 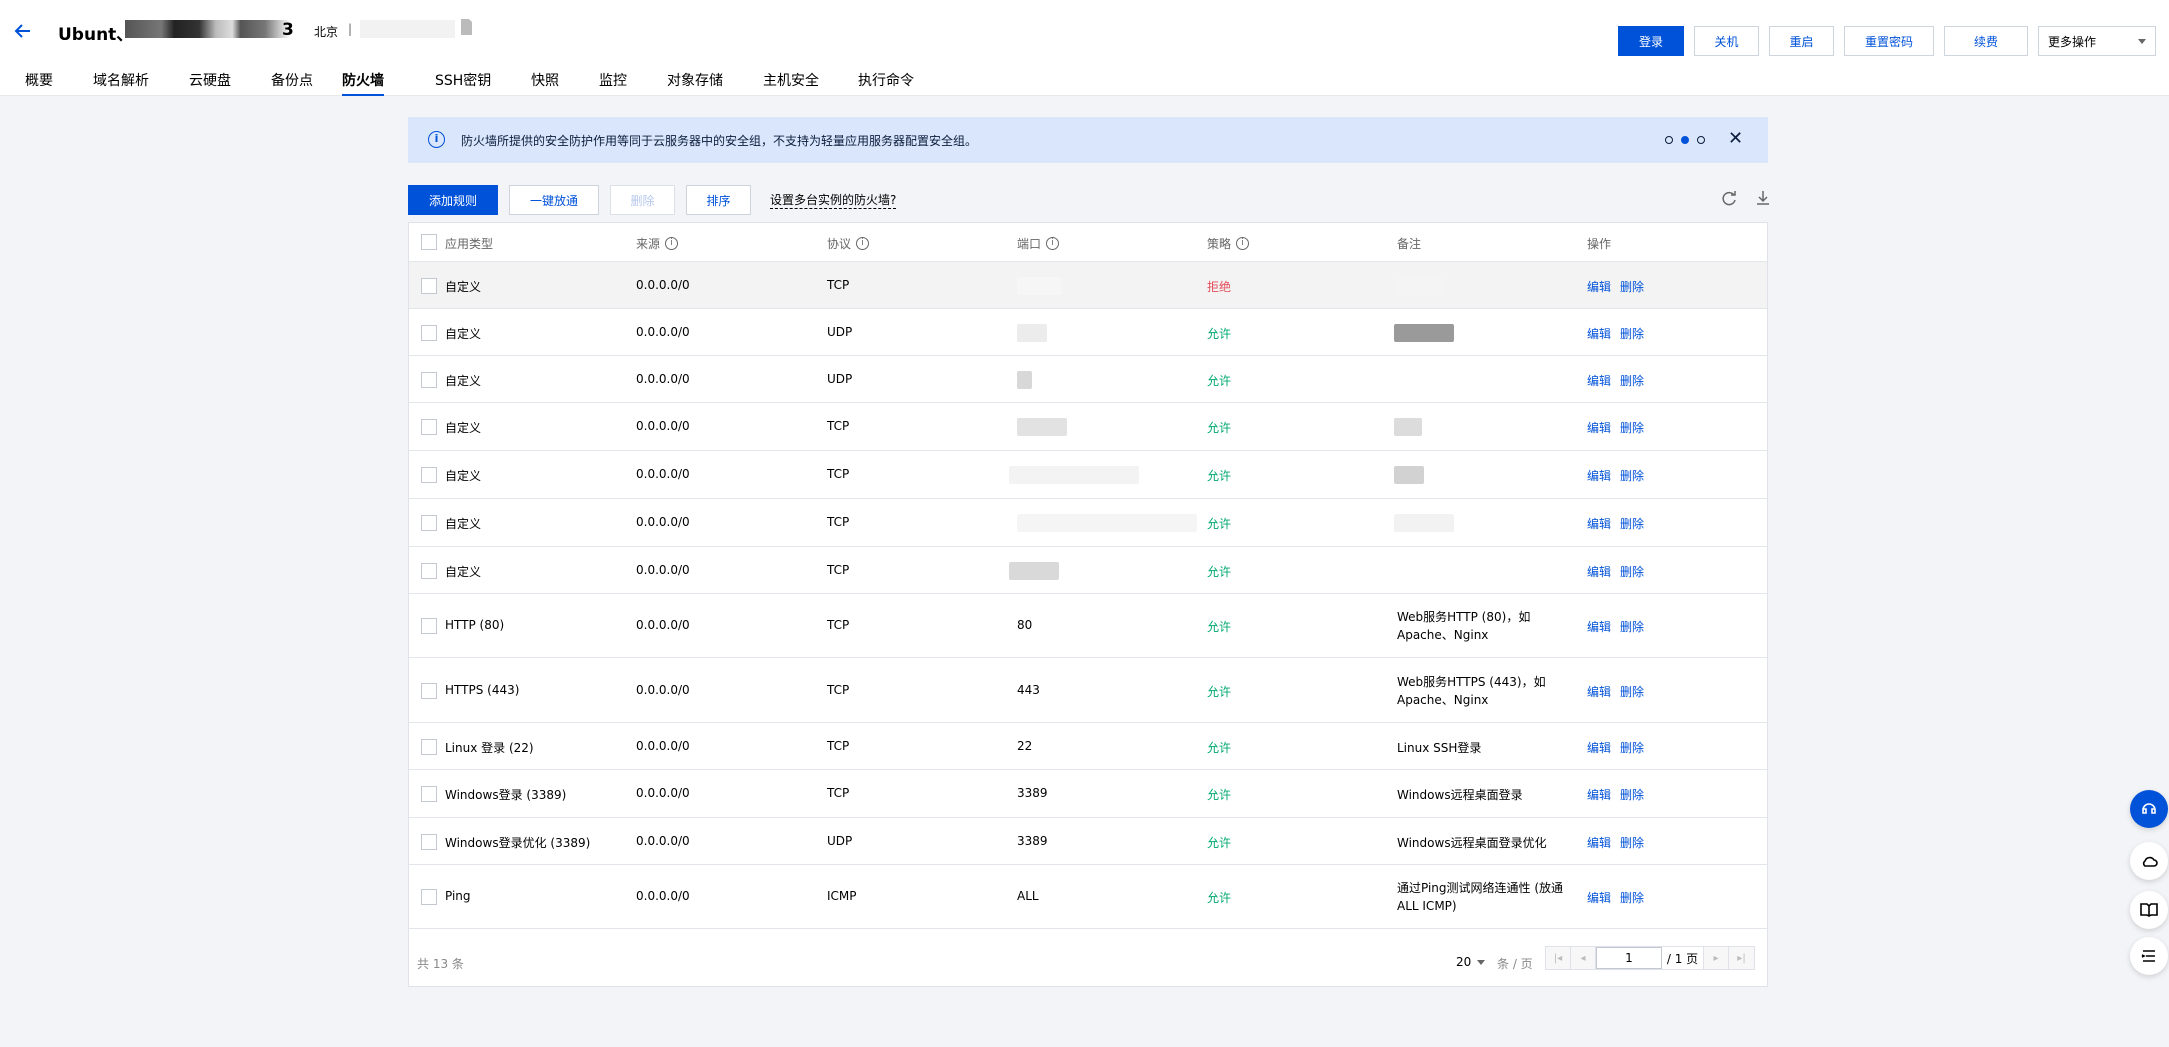 I want to click on sort-button: 排序, so click(x=718, y=200).